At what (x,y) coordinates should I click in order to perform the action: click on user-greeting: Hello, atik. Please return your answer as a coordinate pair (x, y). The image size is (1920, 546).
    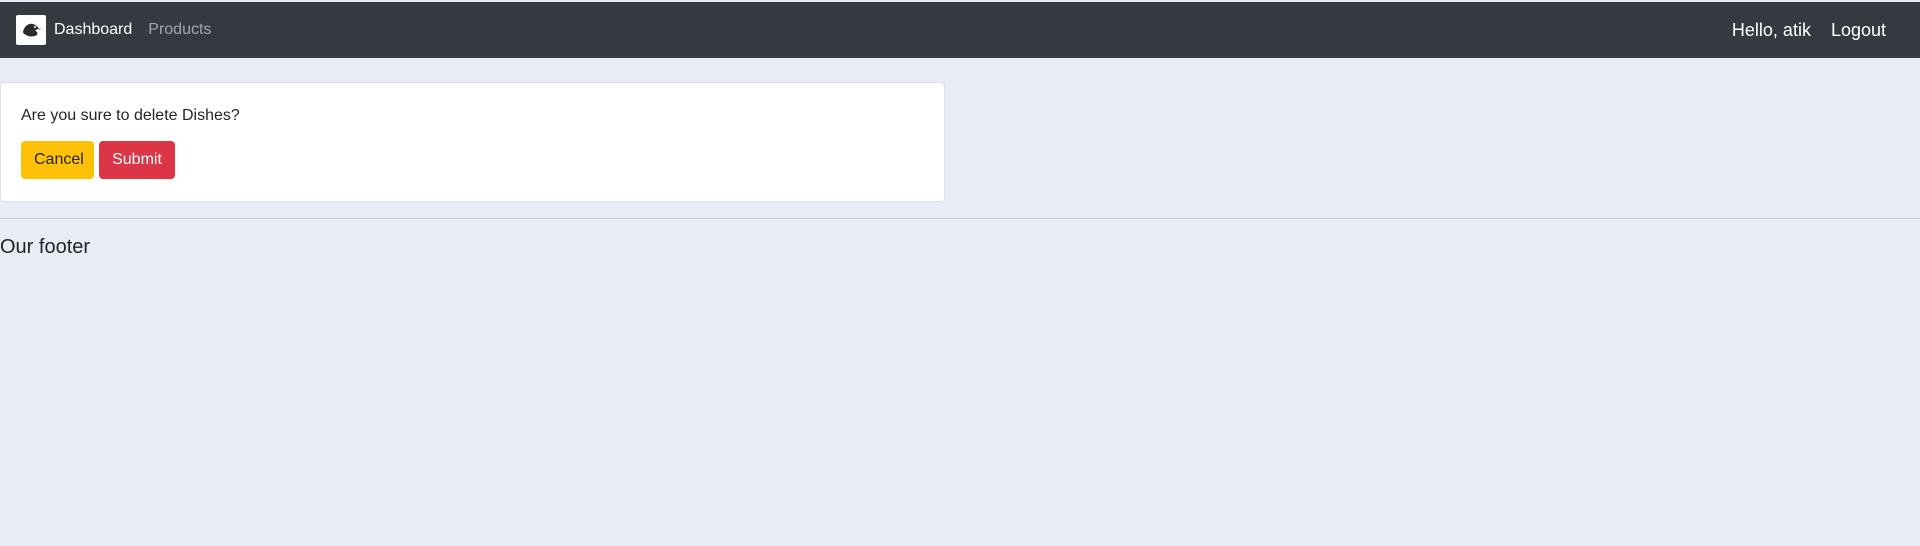
    Looking at the image, I should click on (1771, 29).